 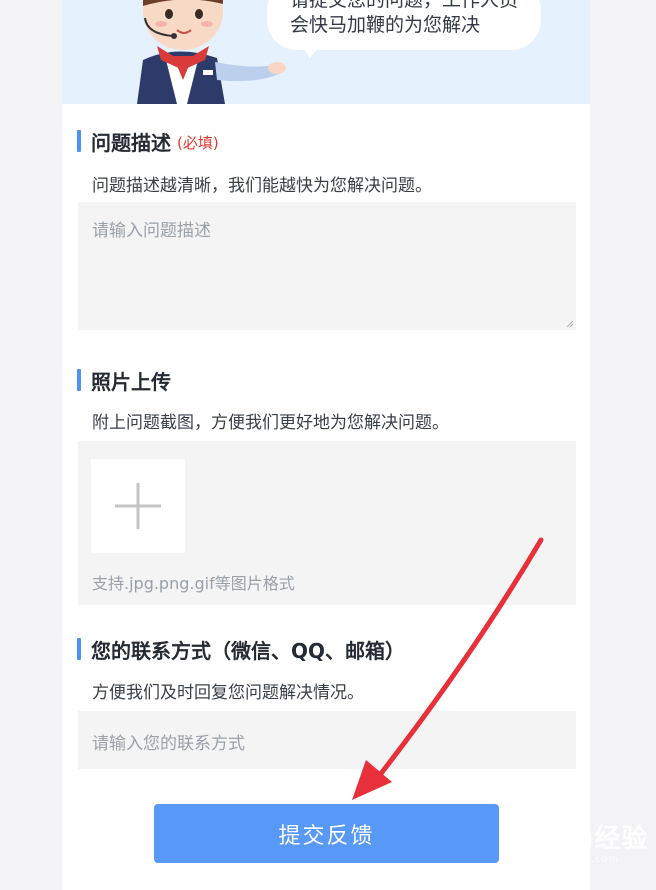 I want to click on speech-bubble-line-2: 会快马加鞭的为您解决, so click(x=385, y=25).